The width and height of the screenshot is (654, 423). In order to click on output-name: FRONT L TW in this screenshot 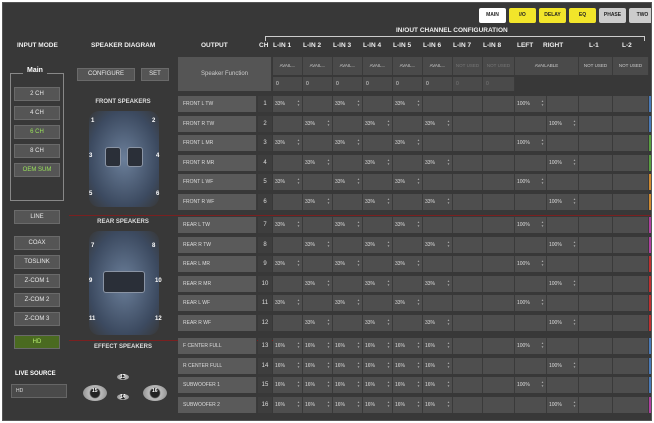, I will do `click(217, 104)`.